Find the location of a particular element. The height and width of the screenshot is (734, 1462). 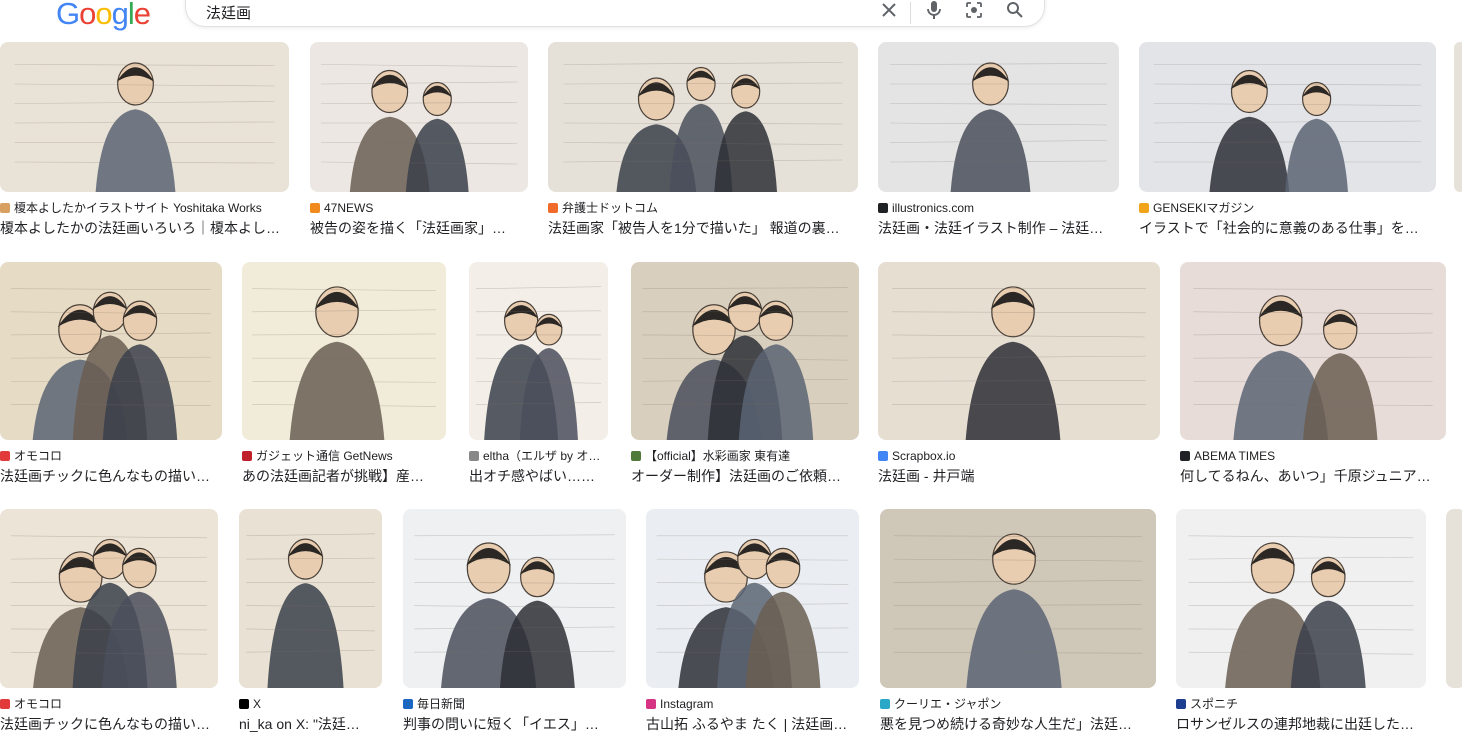

logo-letter: G is located at coordinates (68, 15).